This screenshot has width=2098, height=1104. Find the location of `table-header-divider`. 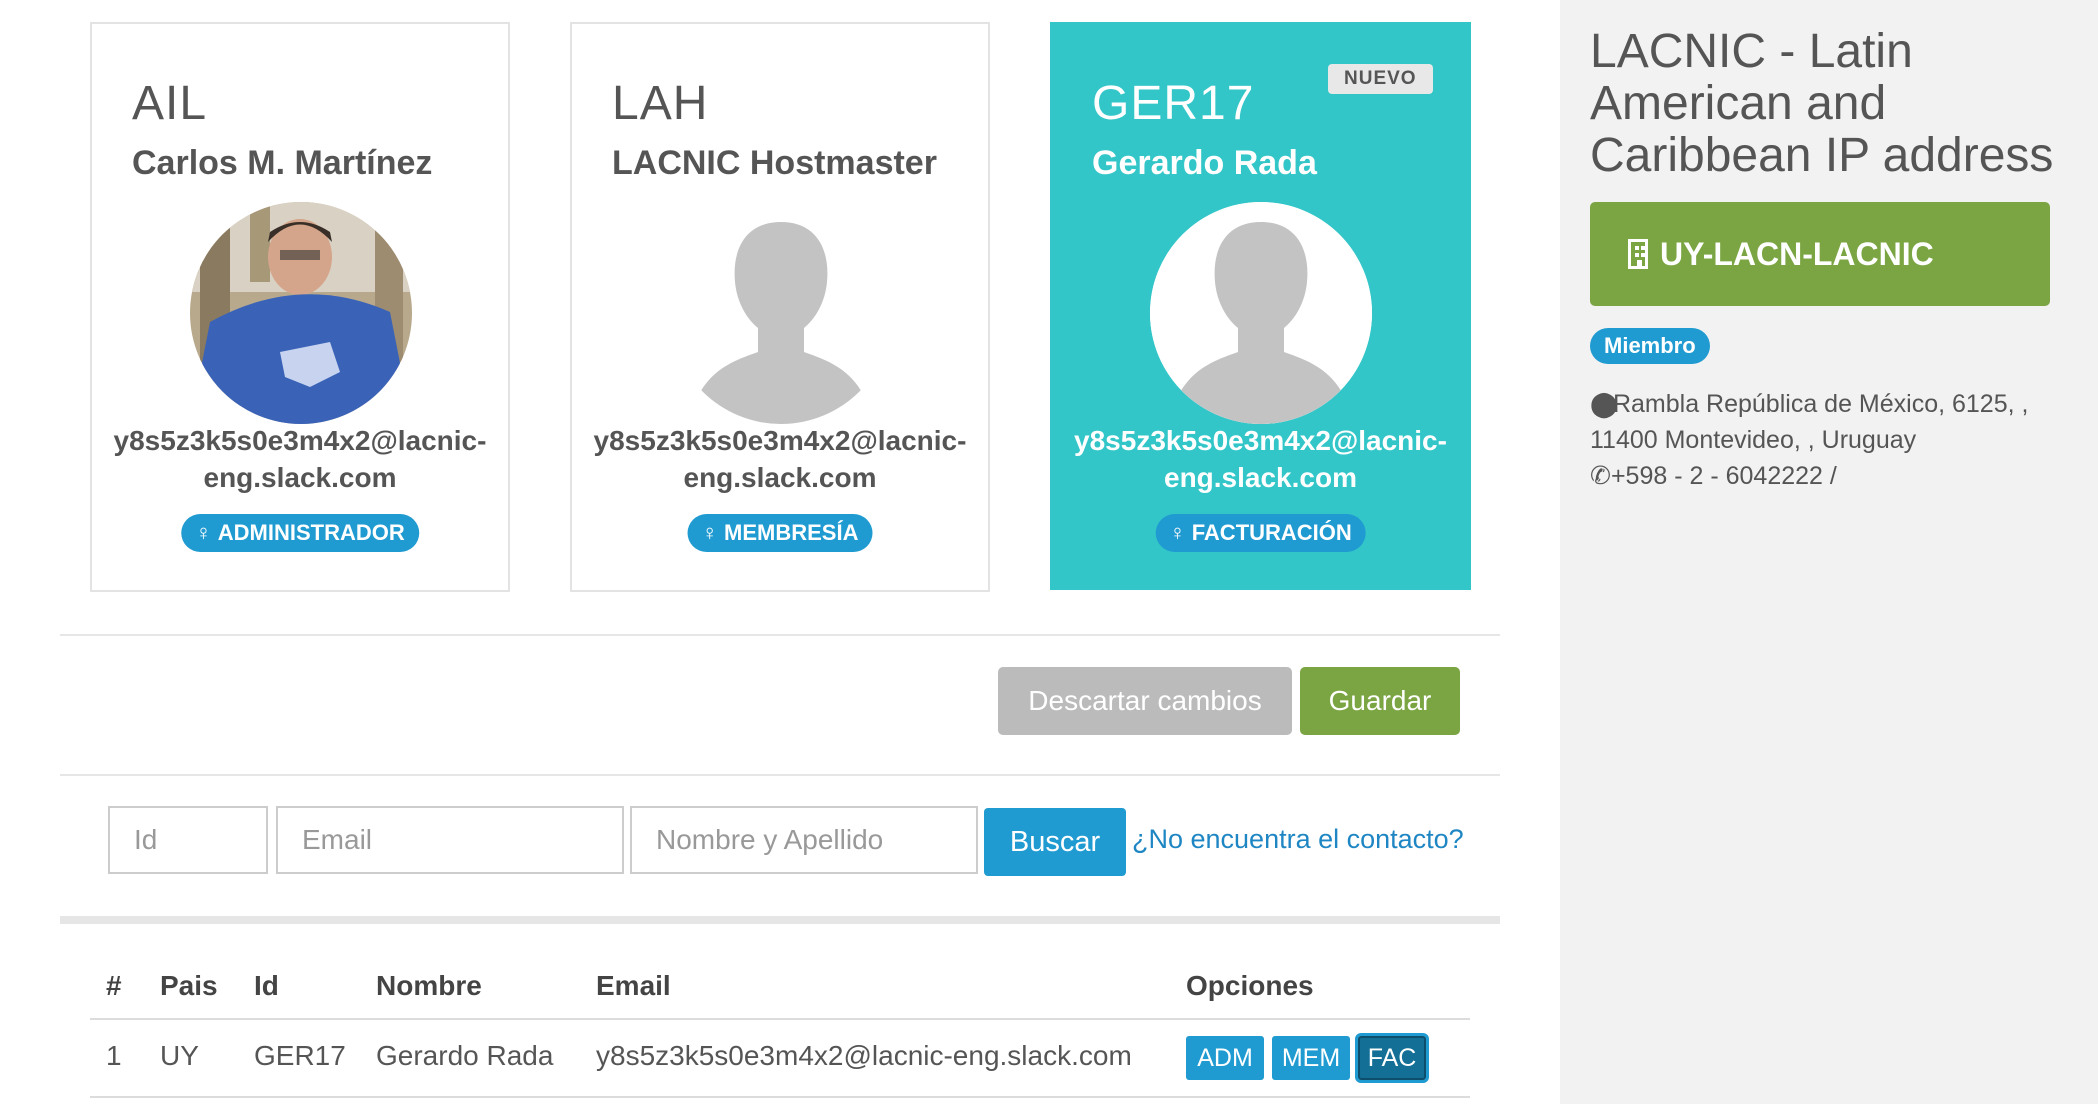

table-header-divider is located at coordinates (780, 1019).